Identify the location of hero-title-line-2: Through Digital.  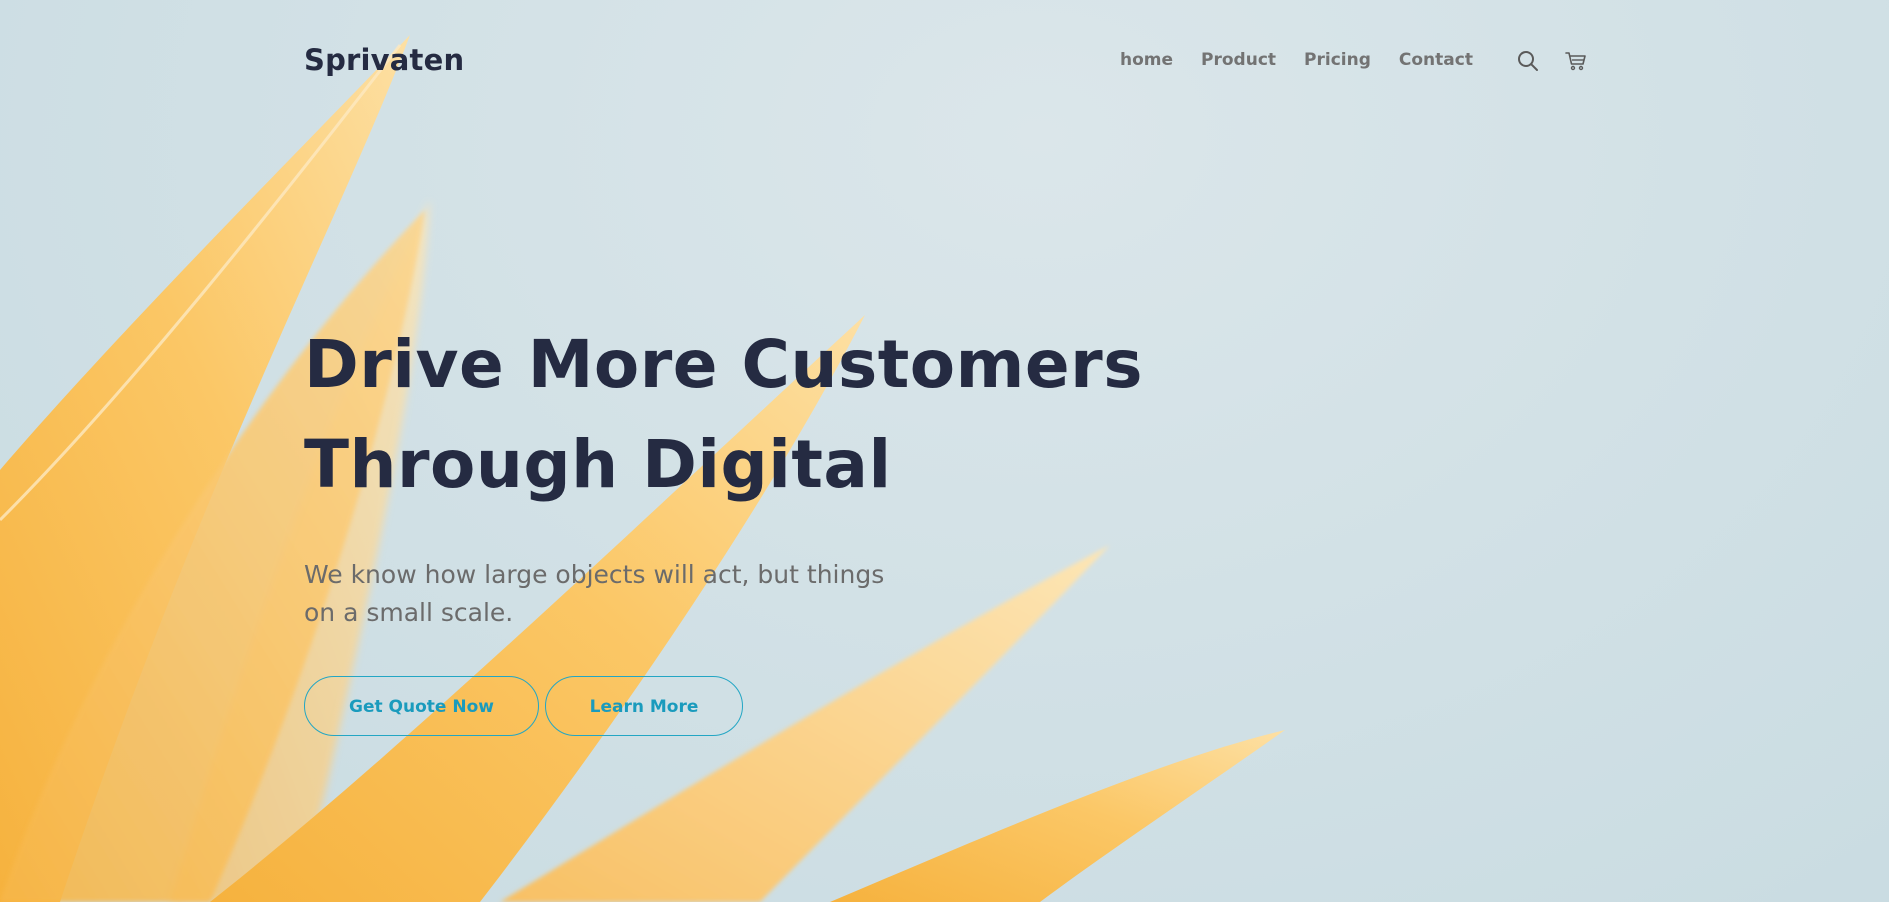
(598, 464).